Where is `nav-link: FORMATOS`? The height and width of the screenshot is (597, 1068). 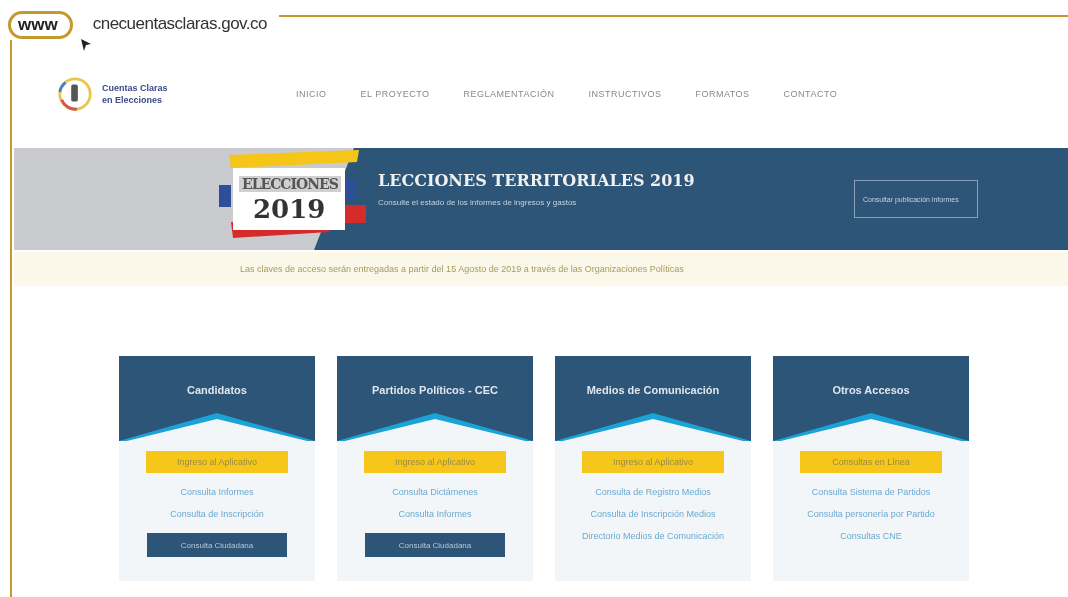 nav-link: FORMATOS is located at coordinates (722, 94).